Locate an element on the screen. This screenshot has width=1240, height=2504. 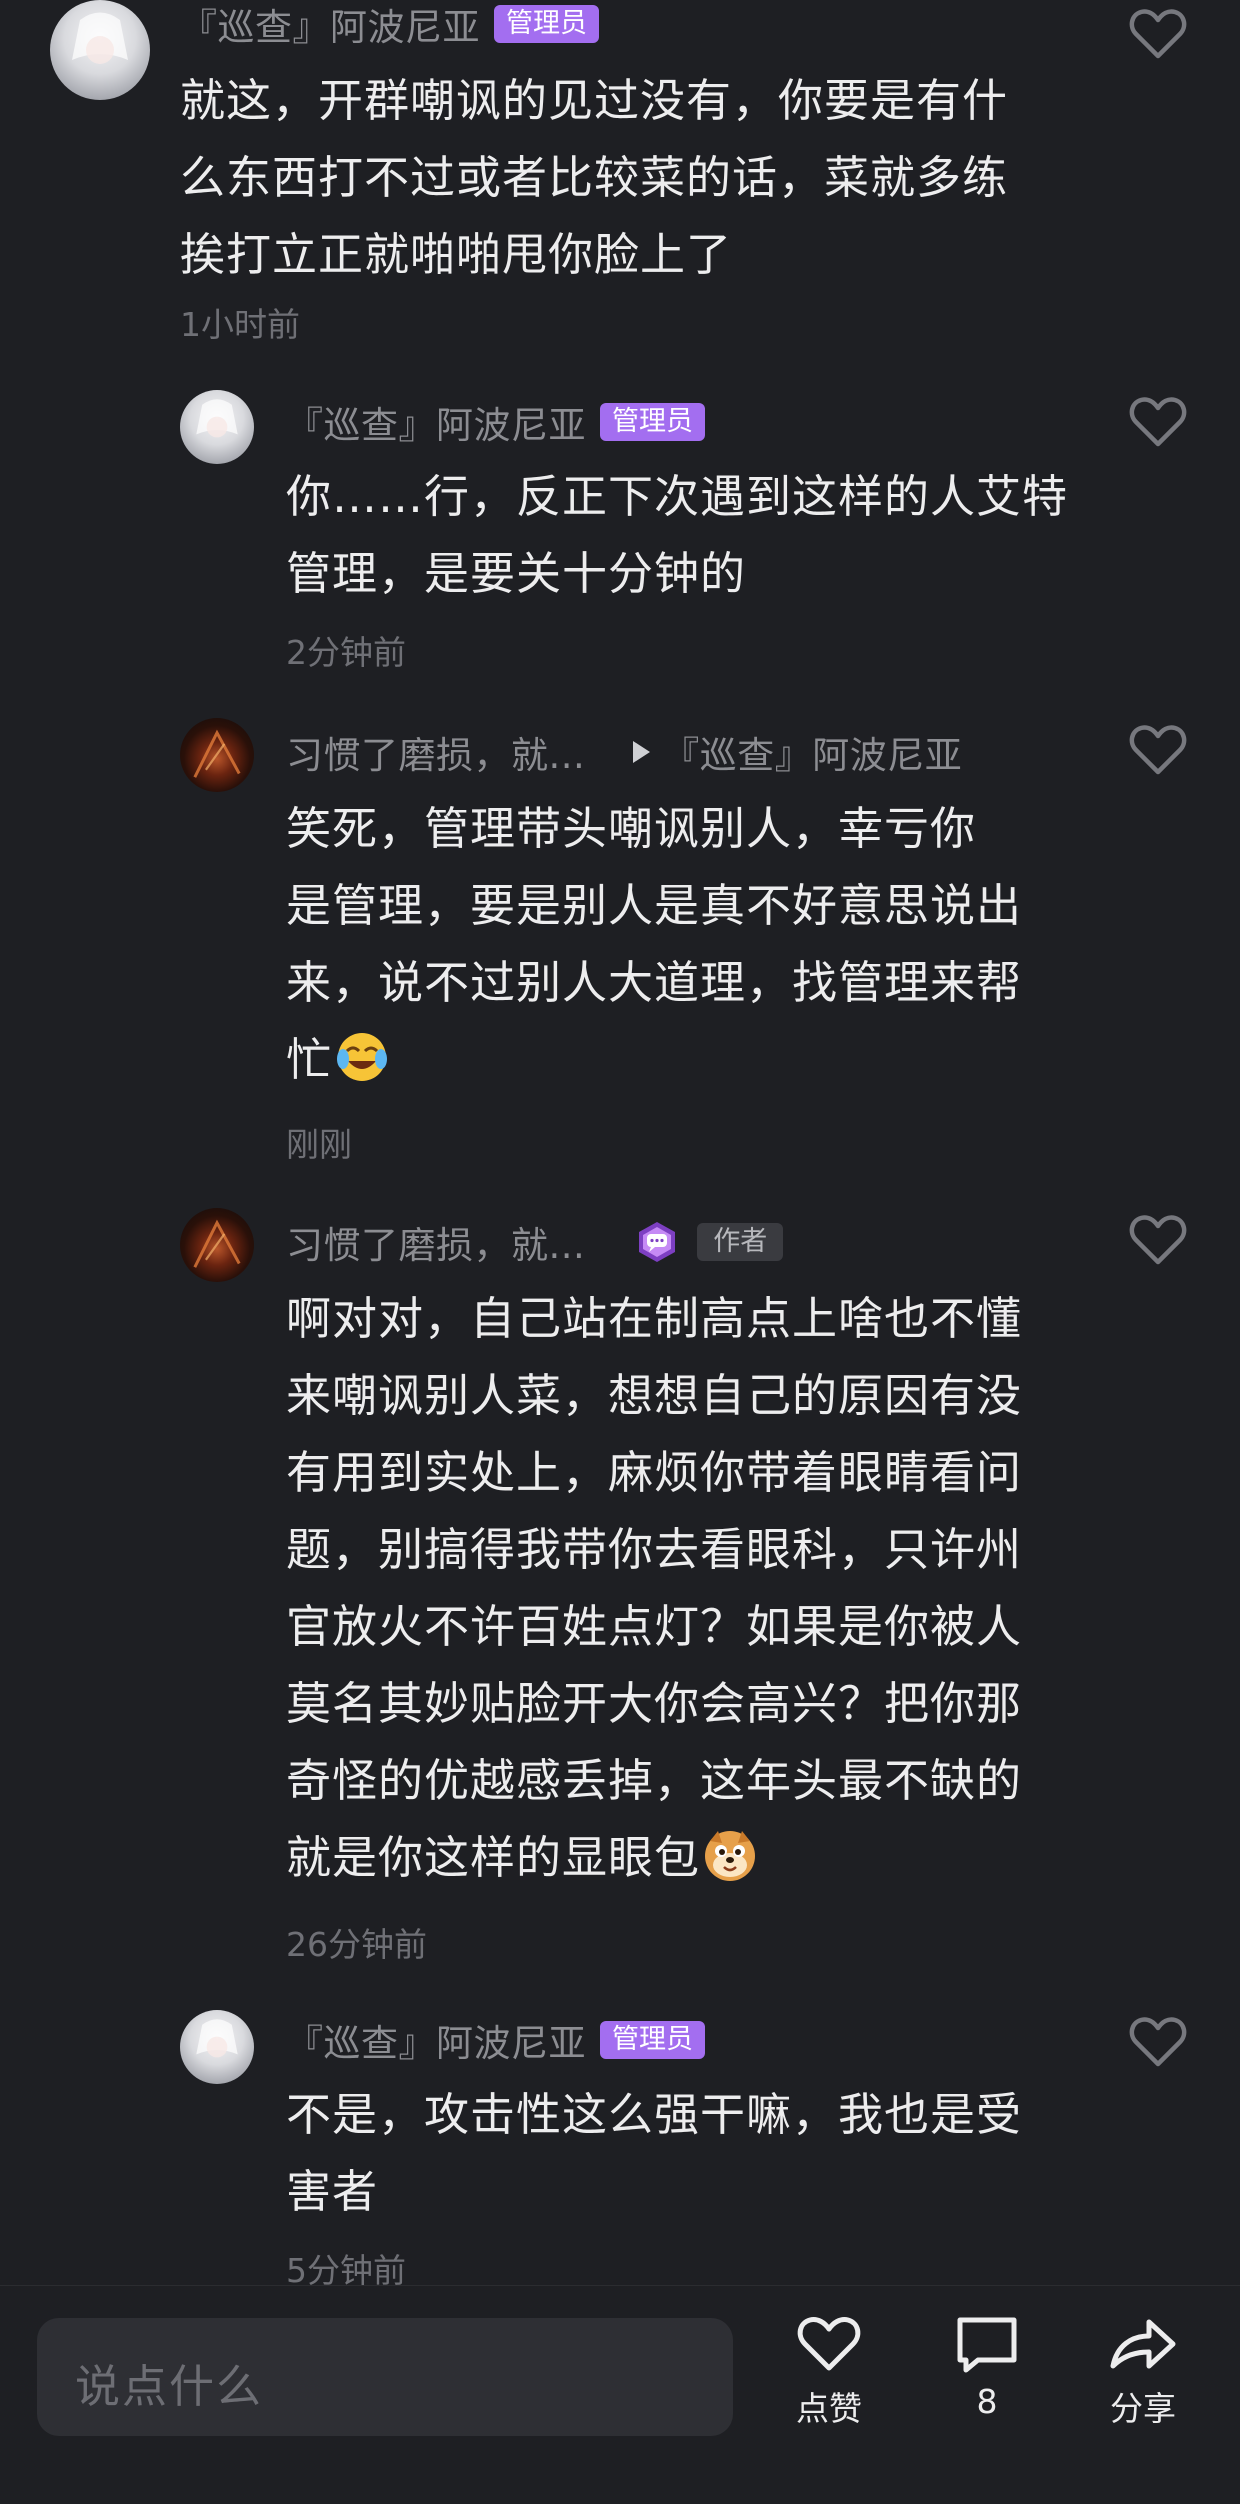
timestamp: 刚刚 is located at coordinates (319, 1144).